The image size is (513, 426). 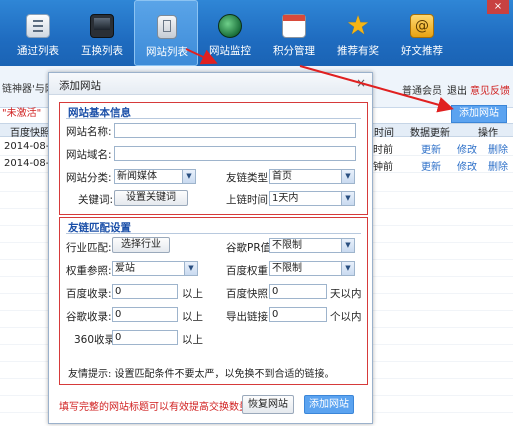 I want to click on column-header-baidu: 百度快照, so click(x=30, y=133).